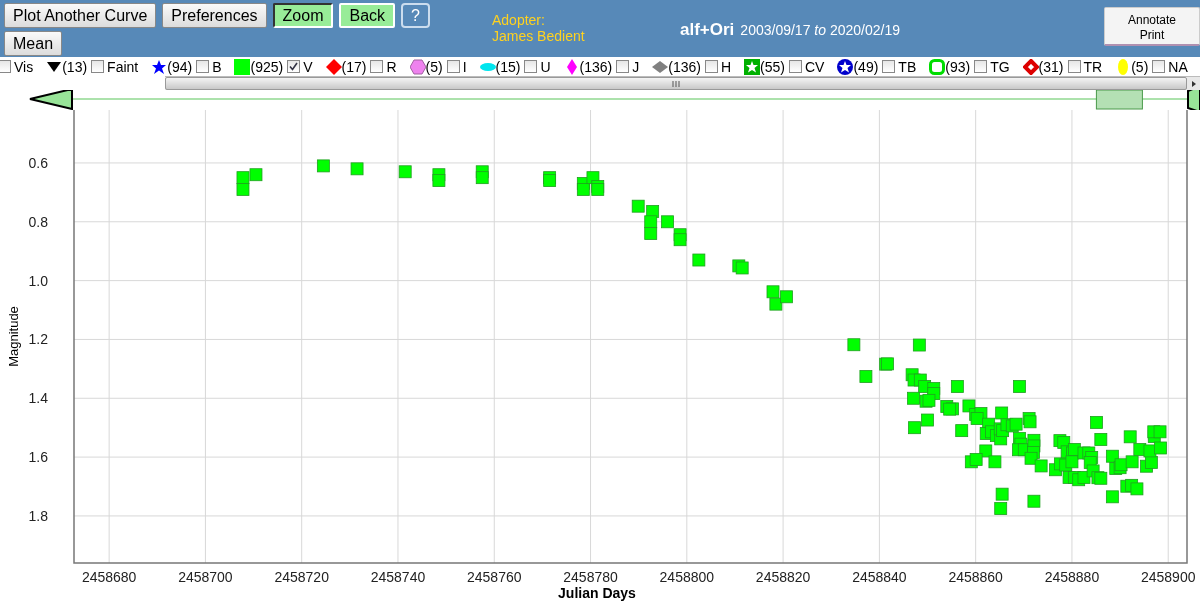  What do you see at coordinates (636, 66) in the screenshot?
I see `band-label: J` at bounding box center [636, 66].